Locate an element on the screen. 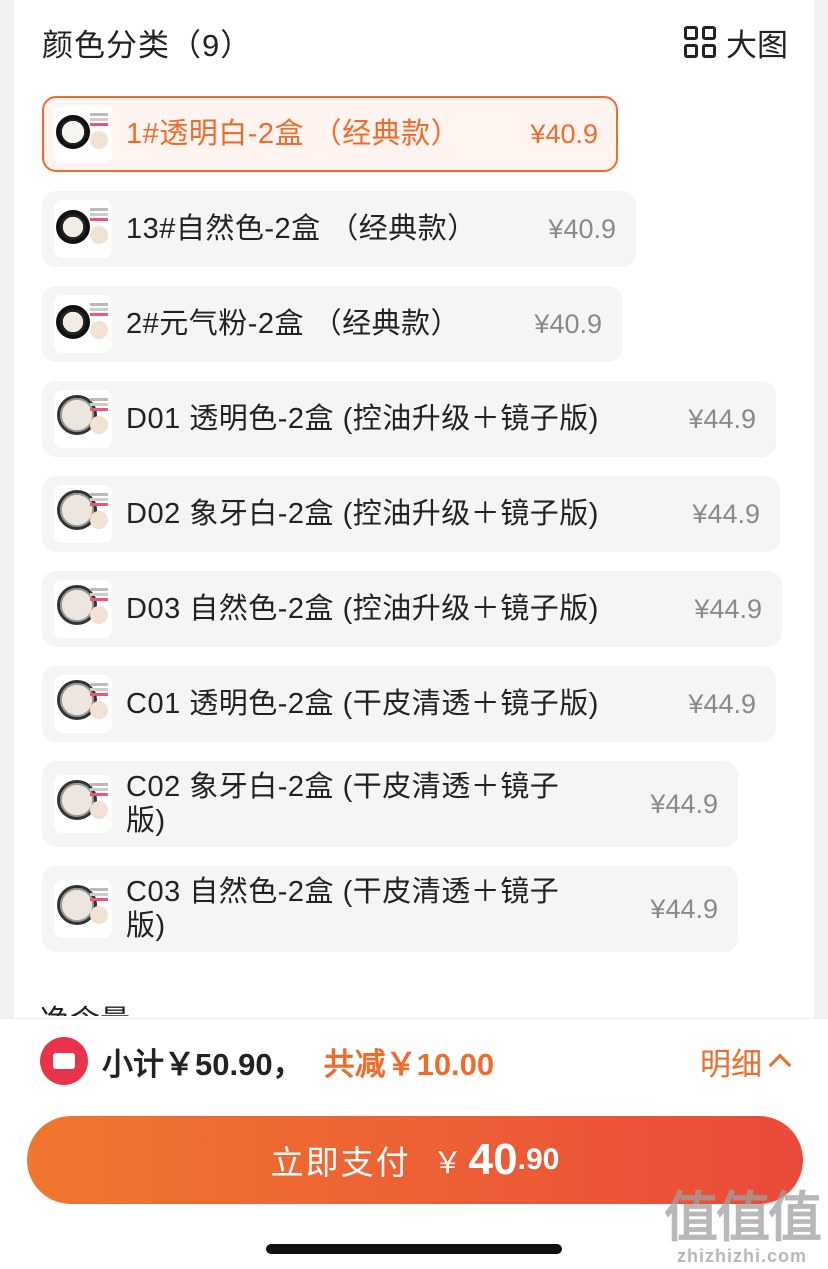  option-row: C01 透明色-2盒 (干皮清透＋镜子版) ¥44.9 is located at coordinates (412, 704).